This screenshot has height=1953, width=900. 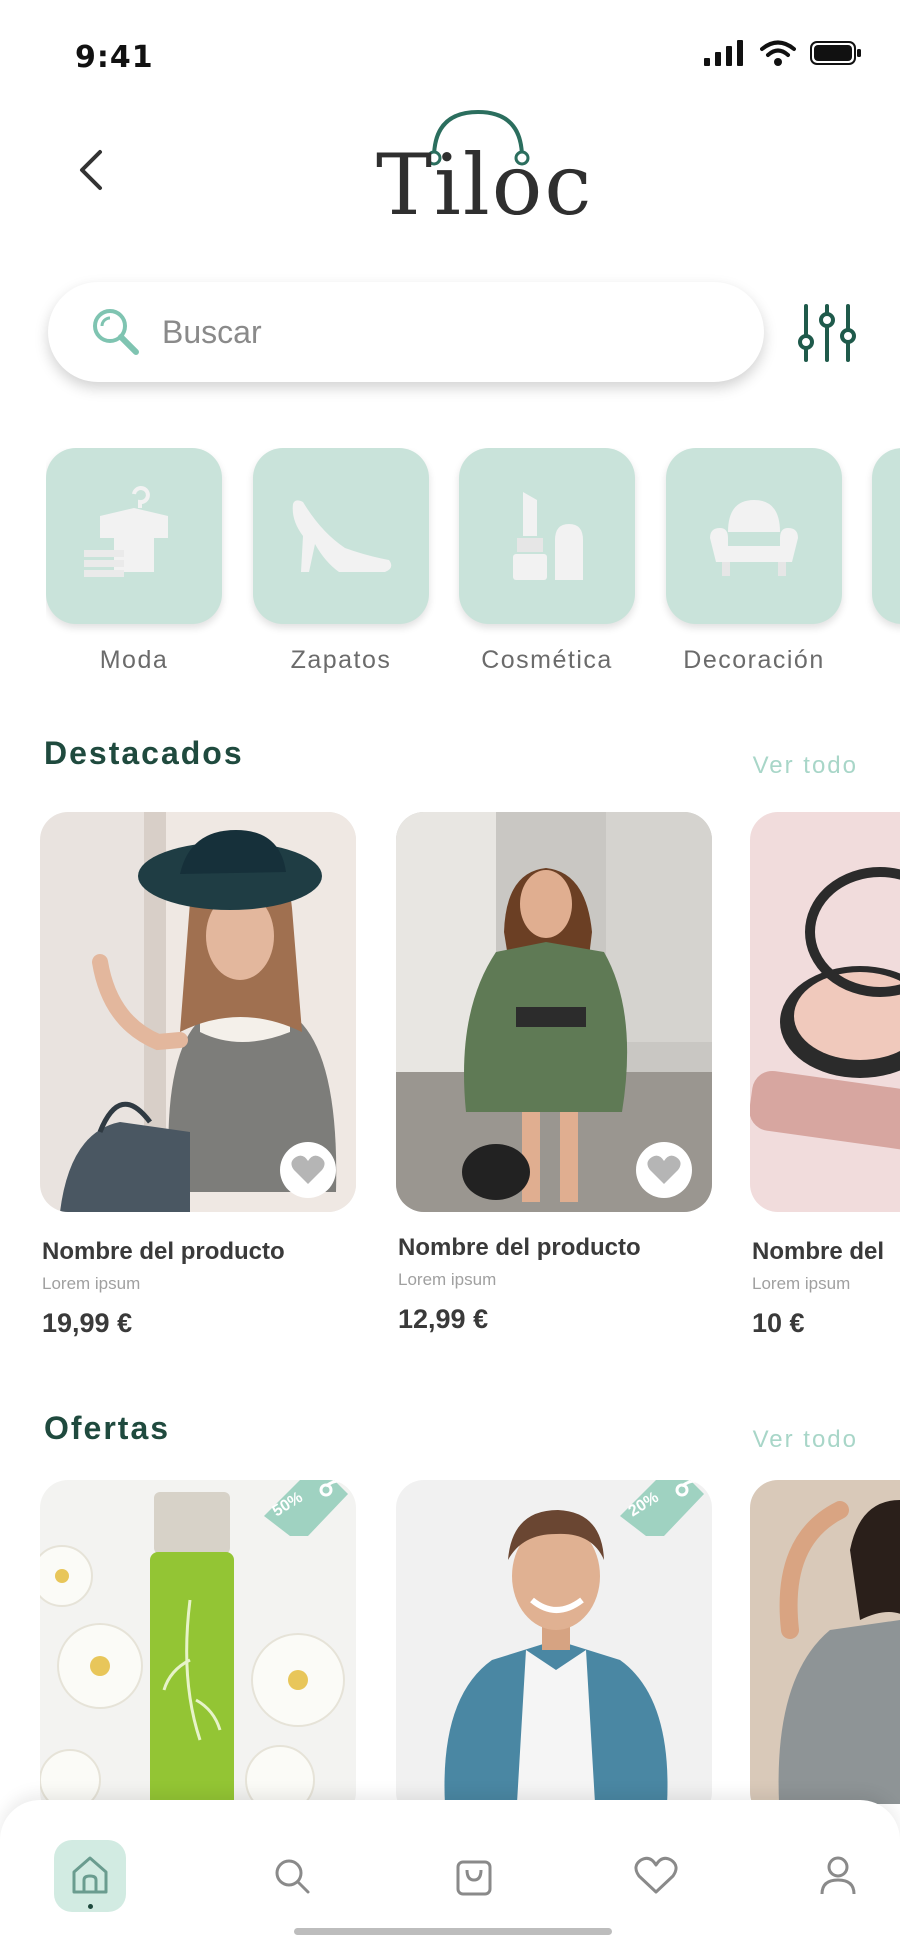 I want to click on nav-cart, so click(x=474, y=1876).